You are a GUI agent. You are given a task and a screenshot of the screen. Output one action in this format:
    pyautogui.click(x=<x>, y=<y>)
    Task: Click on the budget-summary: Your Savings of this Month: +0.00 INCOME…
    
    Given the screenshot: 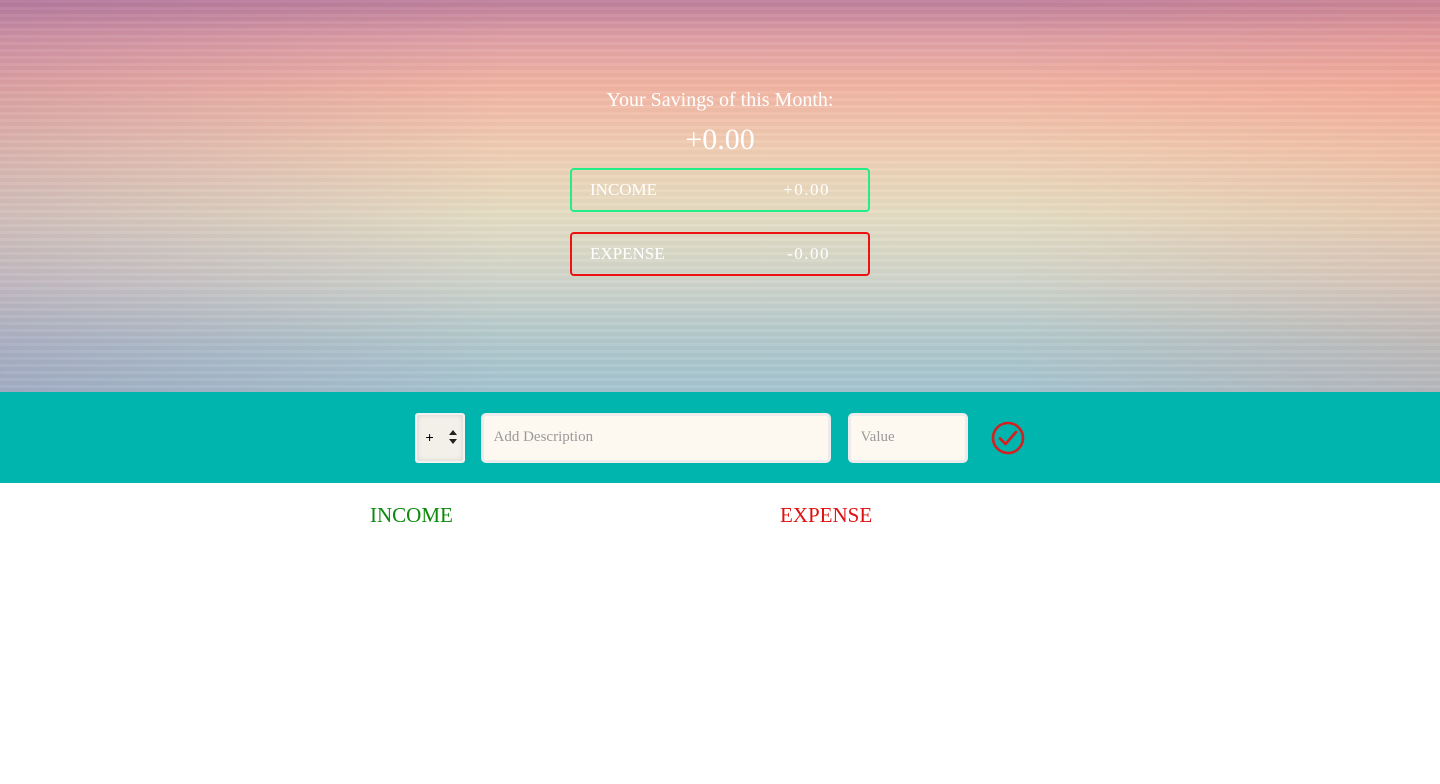 What is the action you would take?
    pyautogui.click(x=720, y=138)
    